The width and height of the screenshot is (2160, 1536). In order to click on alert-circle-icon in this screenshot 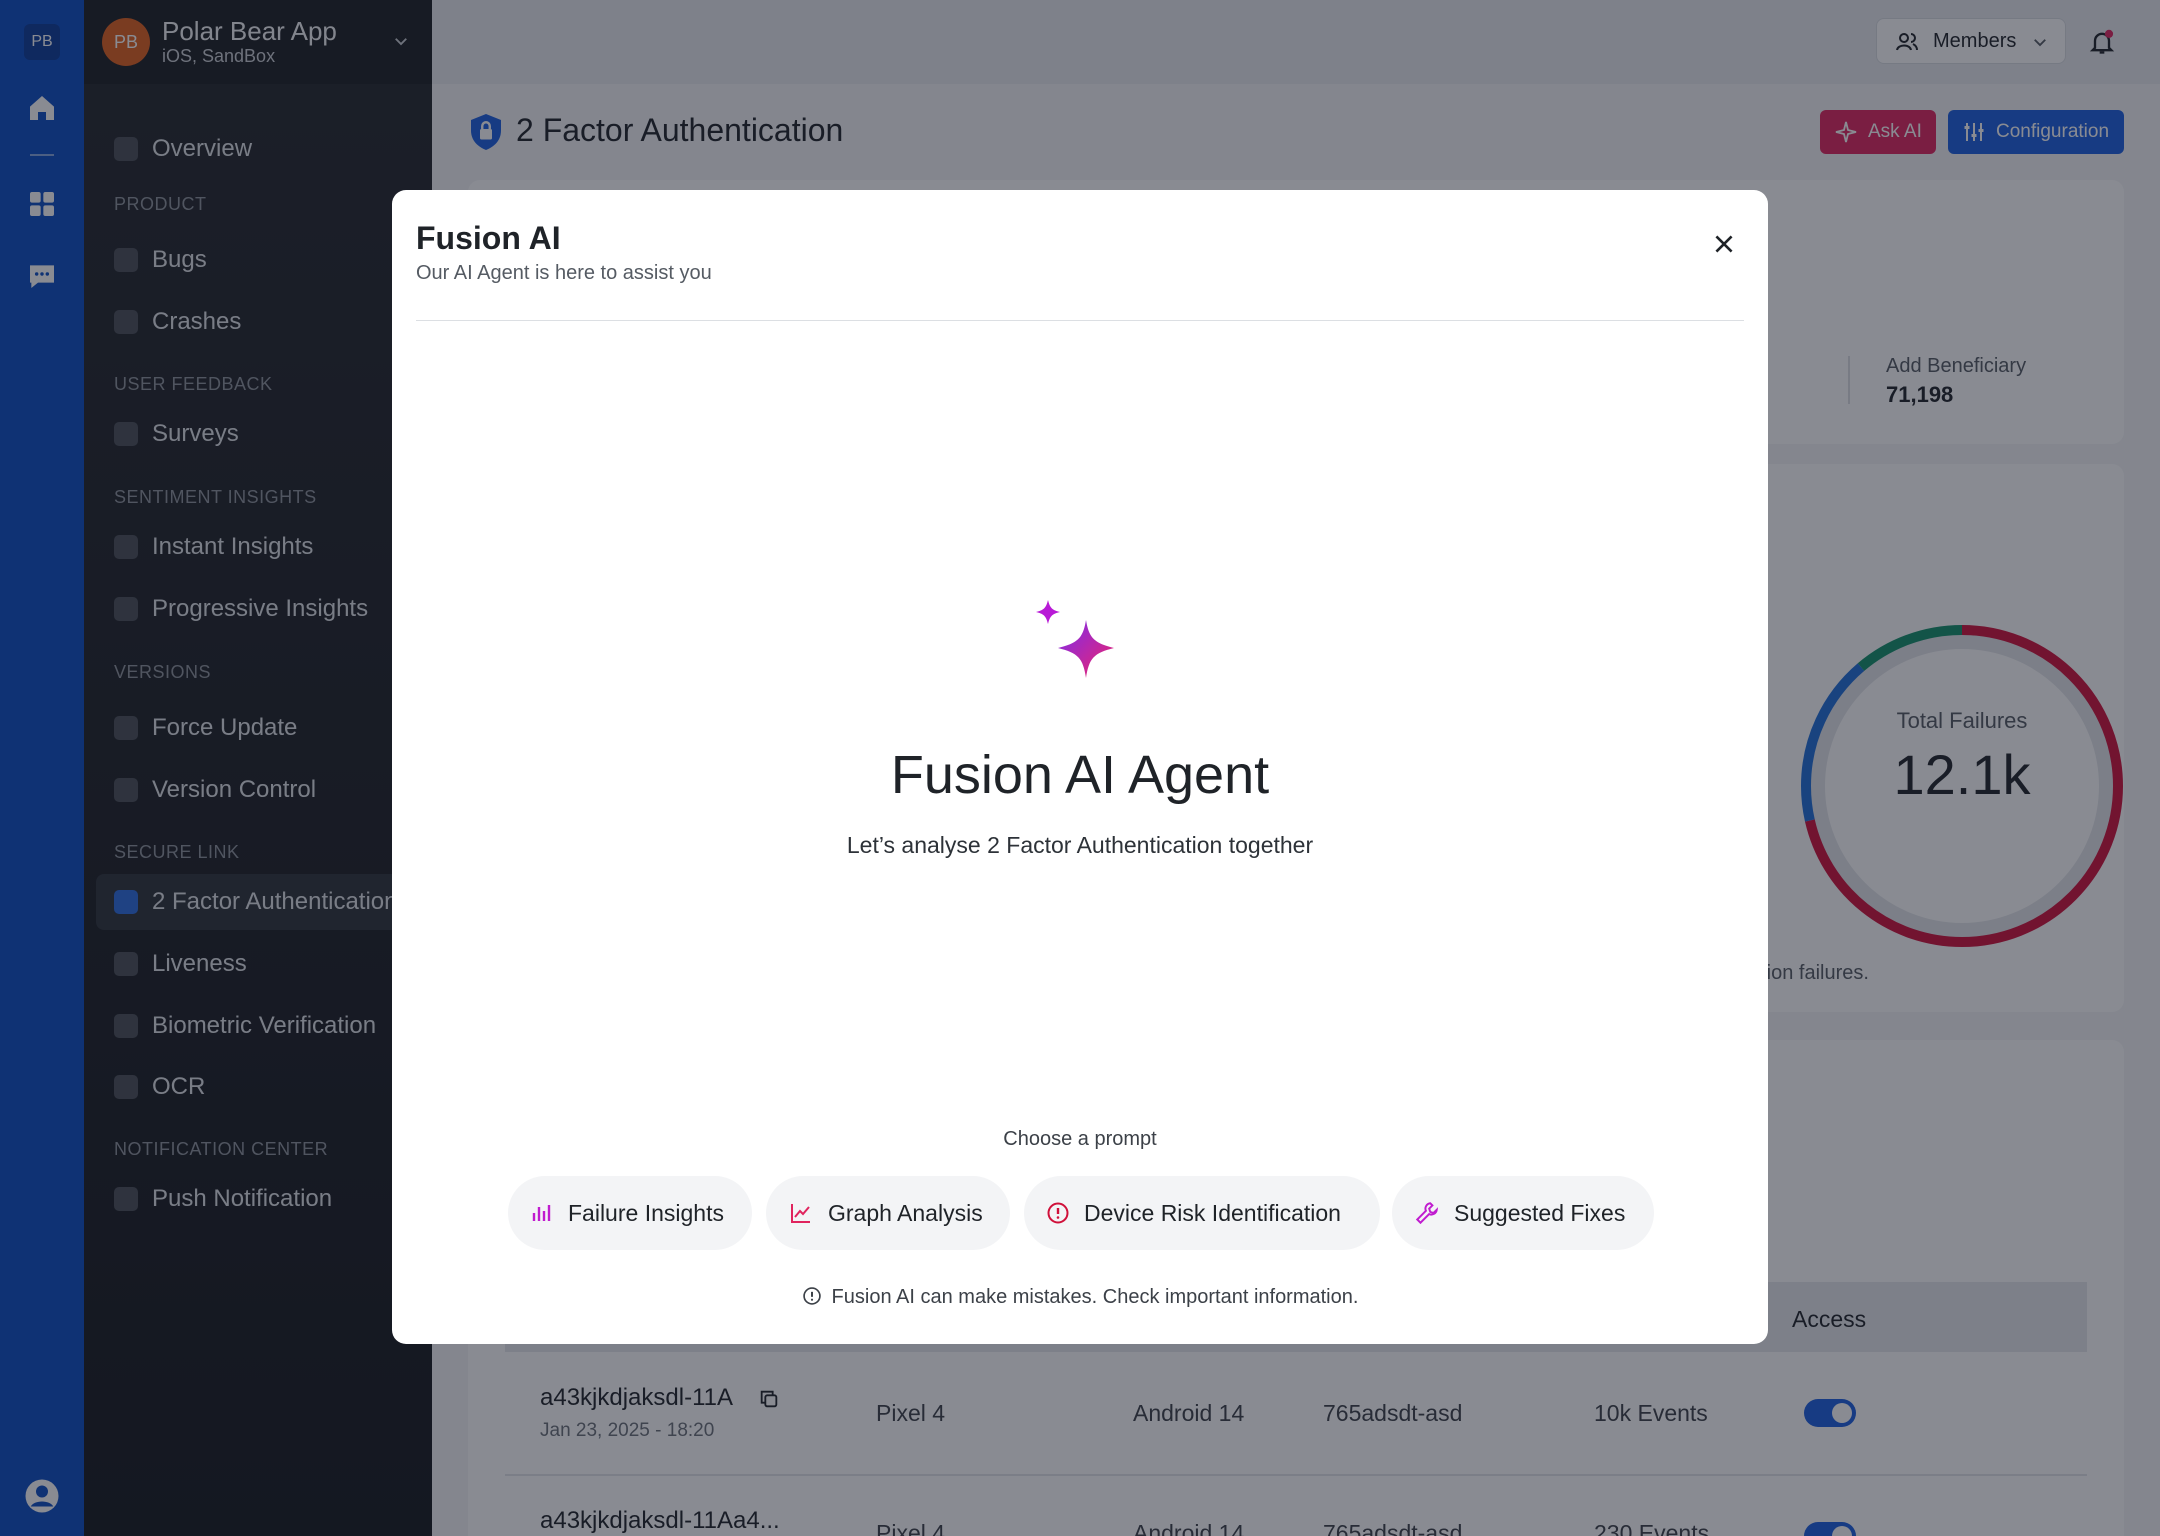, I will do `click(1058, 1213)`.